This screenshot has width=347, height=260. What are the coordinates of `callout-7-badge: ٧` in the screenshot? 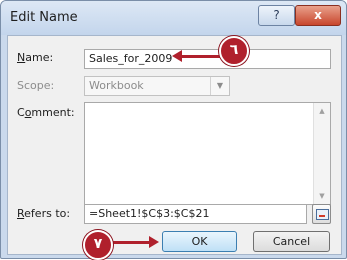 It's located at (98, 245).